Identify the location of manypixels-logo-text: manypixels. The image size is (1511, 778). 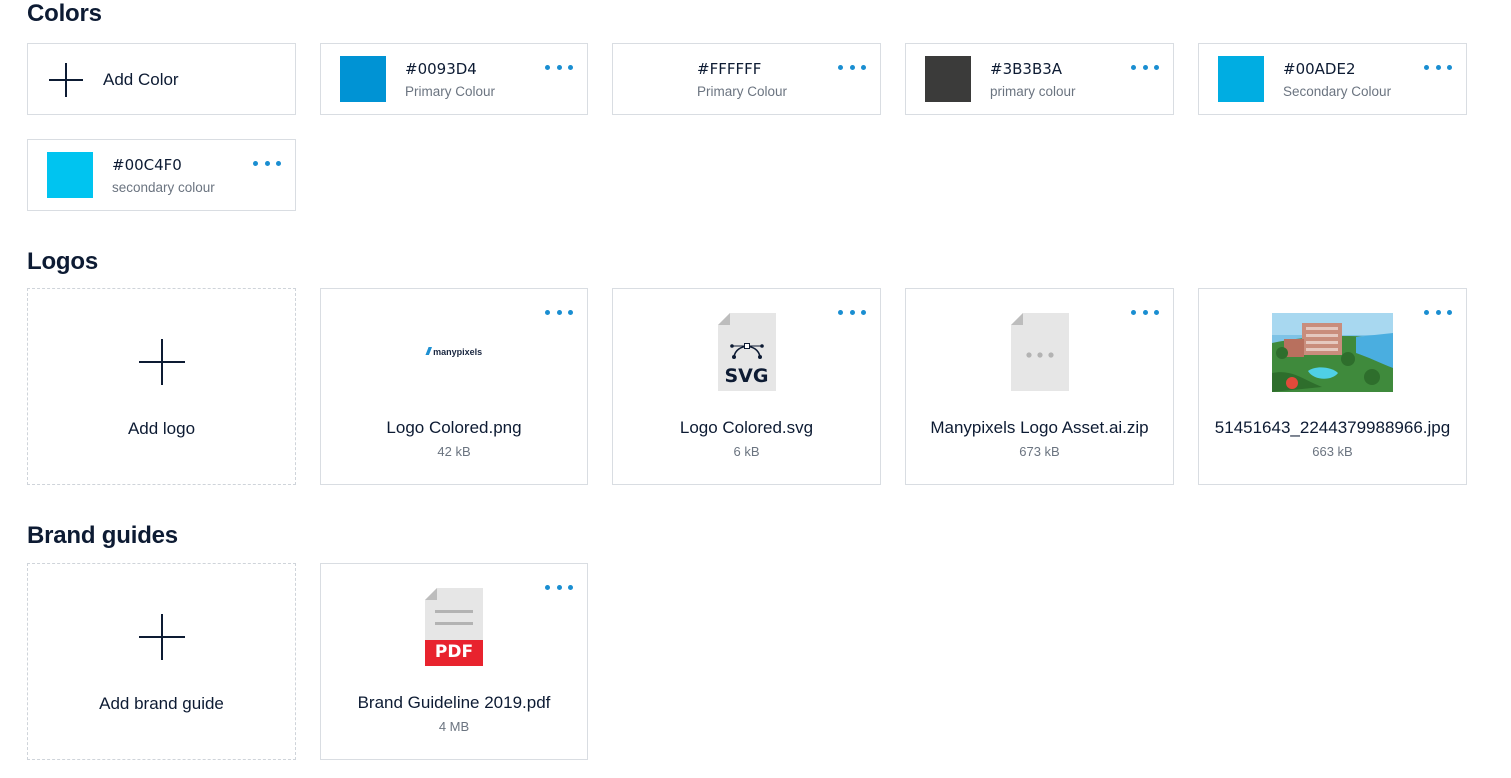
(458, 352).